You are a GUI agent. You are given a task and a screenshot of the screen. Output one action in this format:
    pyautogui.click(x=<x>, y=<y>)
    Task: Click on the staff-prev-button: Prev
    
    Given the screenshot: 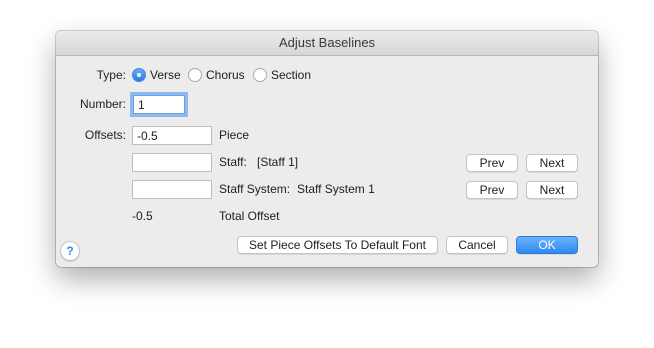 What is the action you would take?
    pyautogui.click(x=492, y=163)
    